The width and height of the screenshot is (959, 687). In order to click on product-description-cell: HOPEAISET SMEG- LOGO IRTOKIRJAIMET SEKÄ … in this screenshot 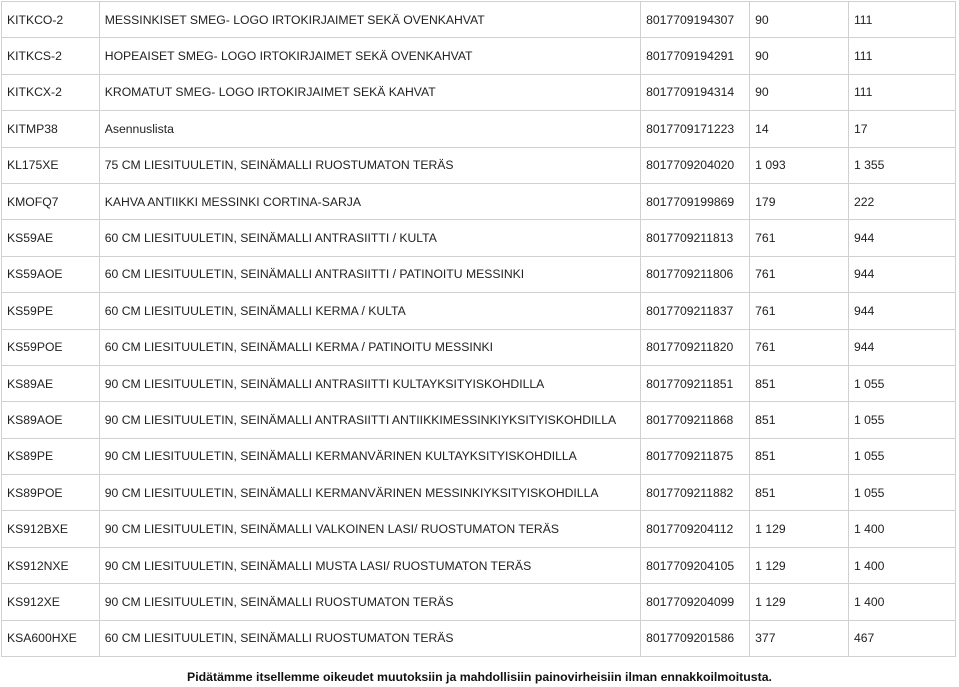, I will do `click(370, 56)`.